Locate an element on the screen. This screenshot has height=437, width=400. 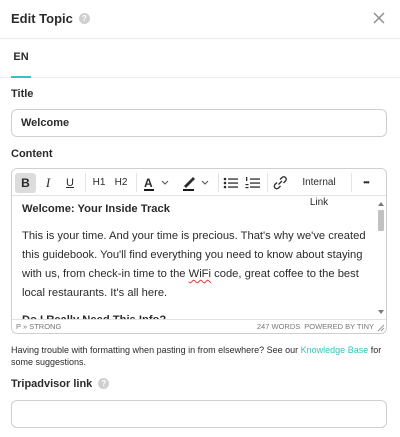
link-button is located at coordinates (280, 183).